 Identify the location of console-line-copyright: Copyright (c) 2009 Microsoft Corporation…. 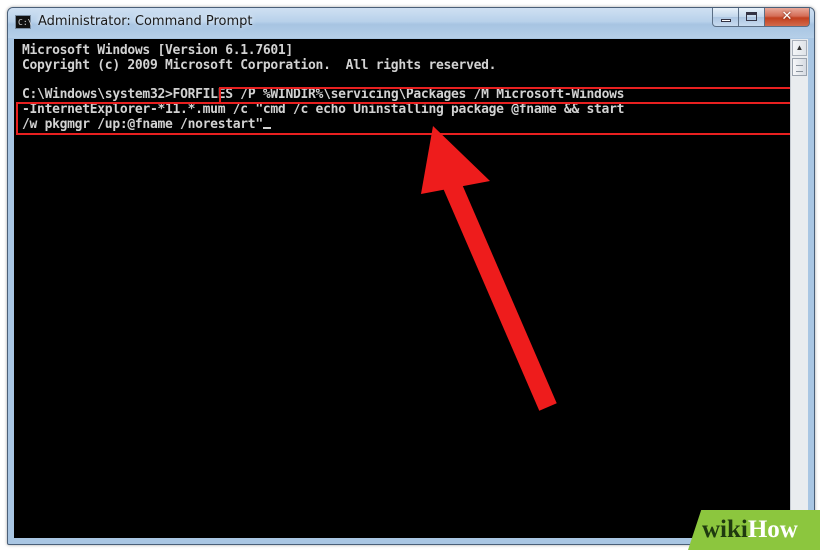
(259, 65).